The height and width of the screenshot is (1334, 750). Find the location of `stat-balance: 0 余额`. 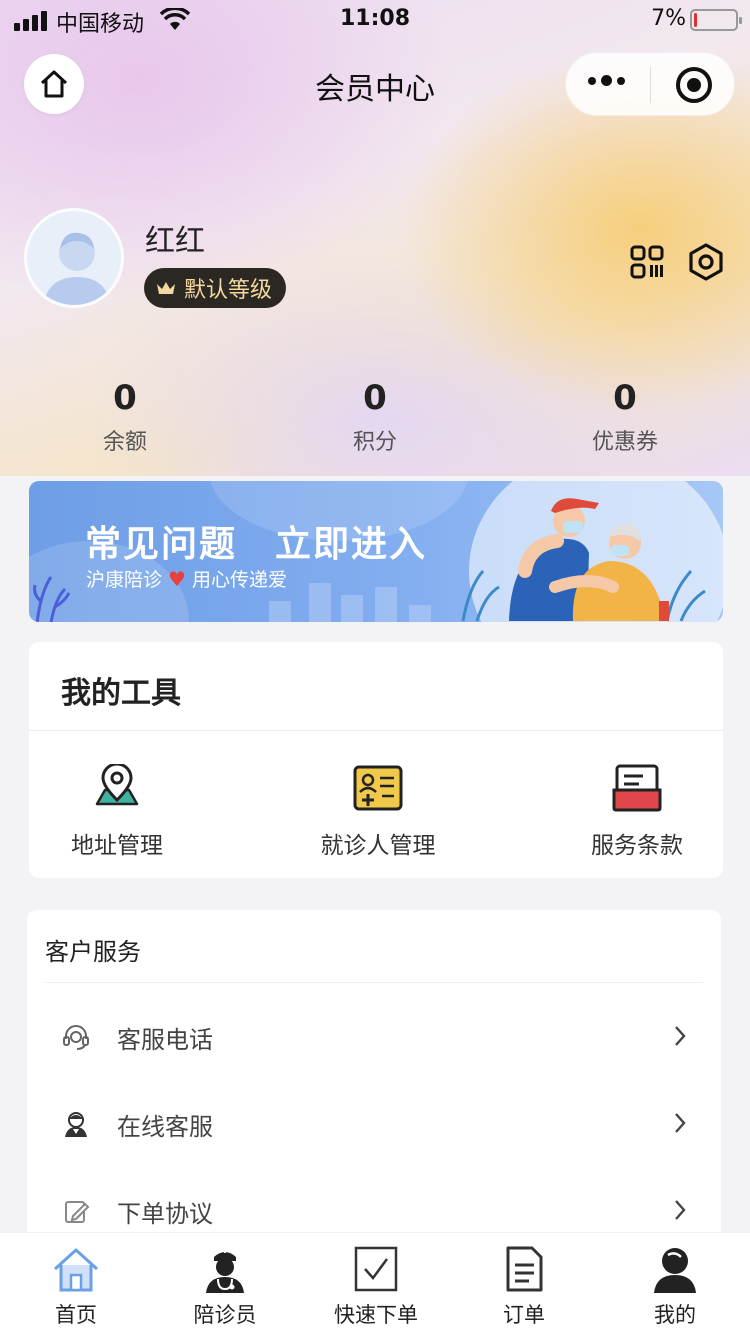

stat-balance: 0 余额 is located at coordinates (125, 417).